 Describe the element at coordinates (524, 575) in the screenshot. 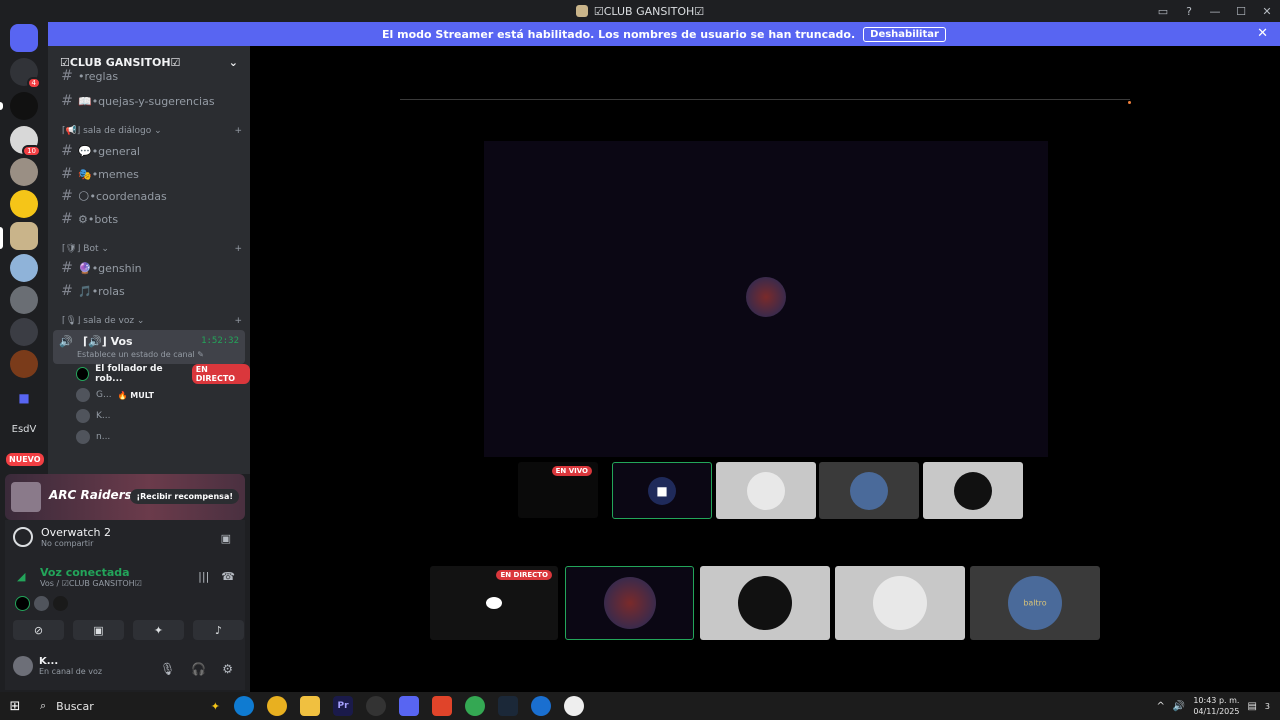

I see `live-badge: EN DIRECTO` at that location.